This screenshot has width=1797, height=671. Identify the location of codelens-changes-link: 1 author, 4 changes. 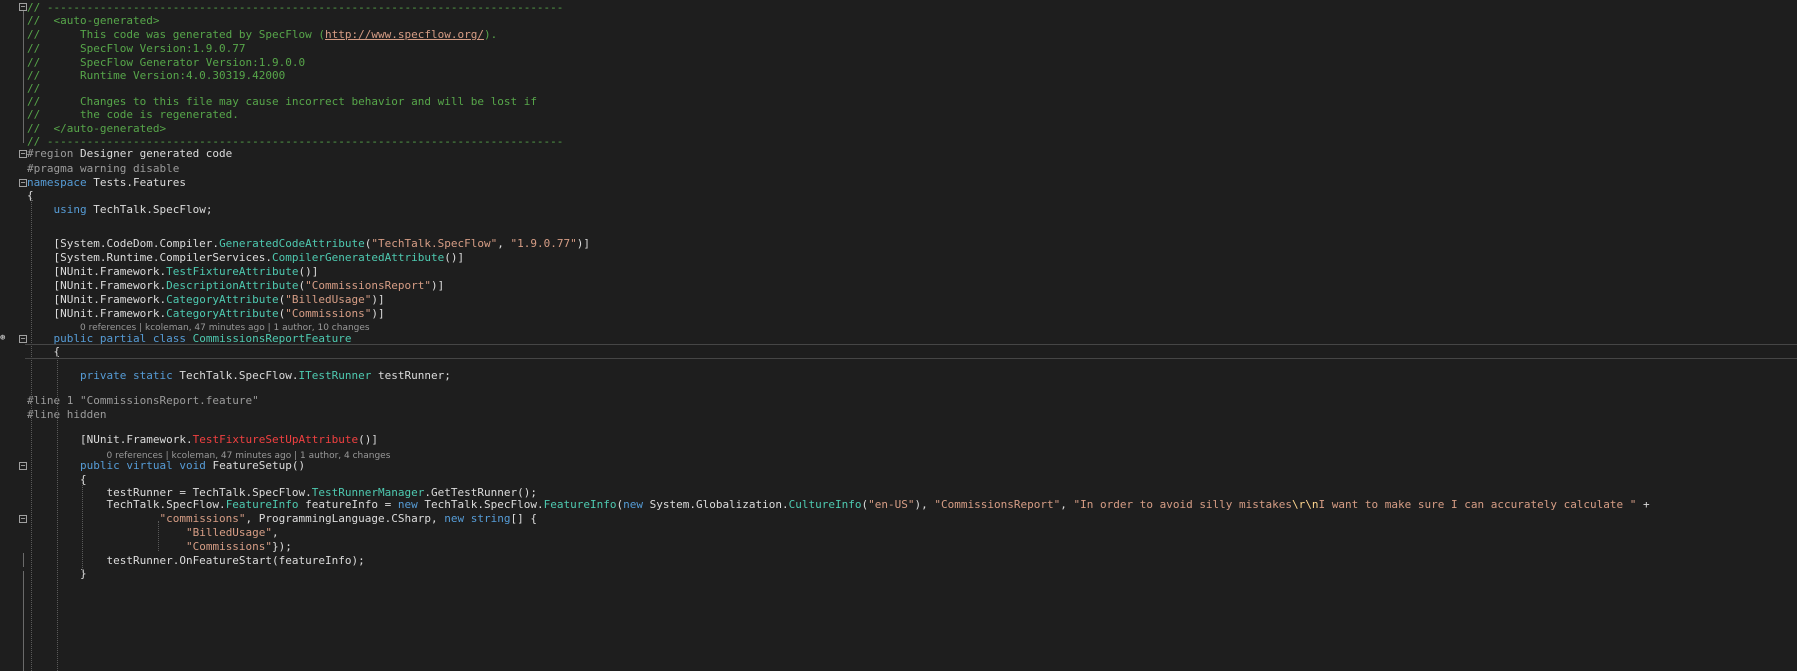
(345, 456).